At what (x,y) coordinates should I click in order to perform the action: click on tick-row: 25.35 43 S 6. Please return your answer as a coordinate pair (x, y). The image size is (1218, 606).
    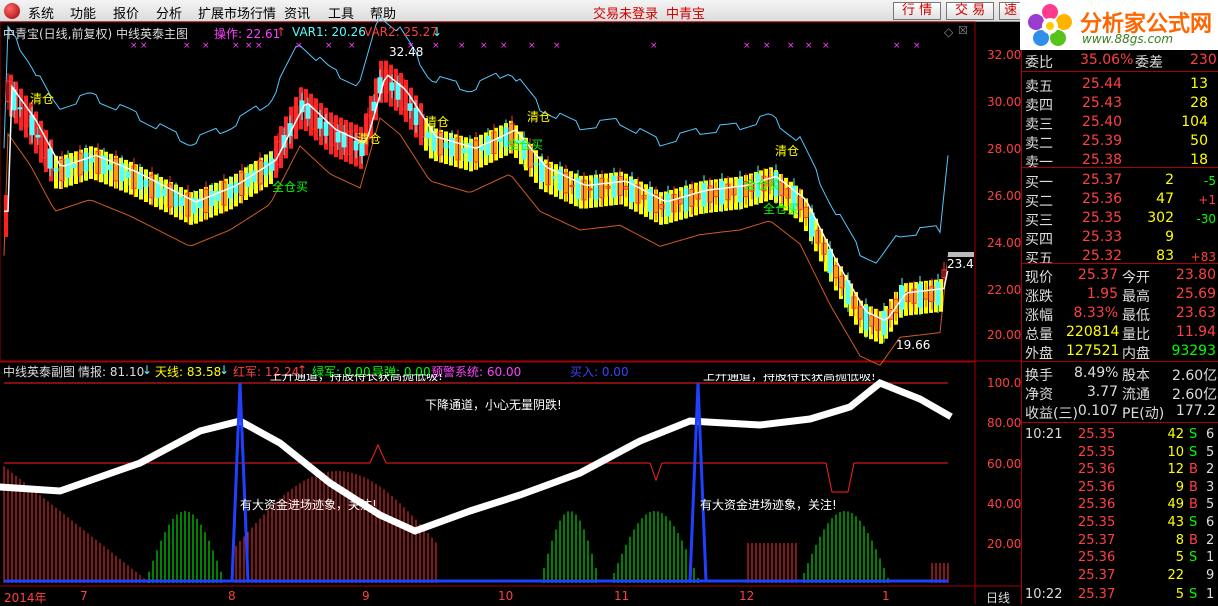
    Looking at the image, I should click on (1120, 523).